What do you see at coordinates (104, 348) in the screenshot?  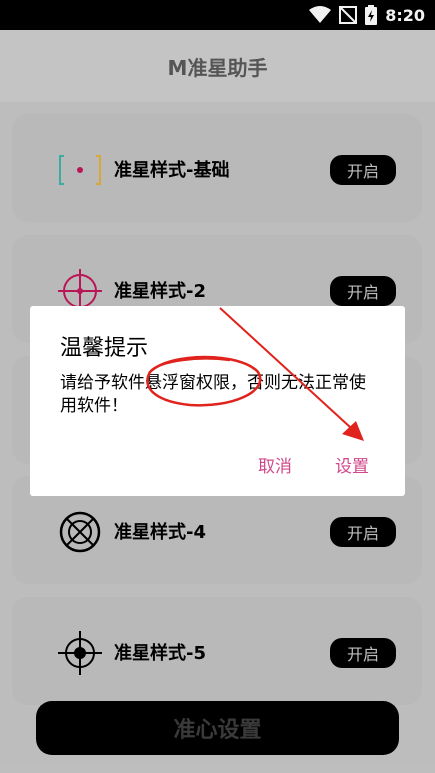 I see `dialog-title: 温馨提示` at bounding box center [104, 348].